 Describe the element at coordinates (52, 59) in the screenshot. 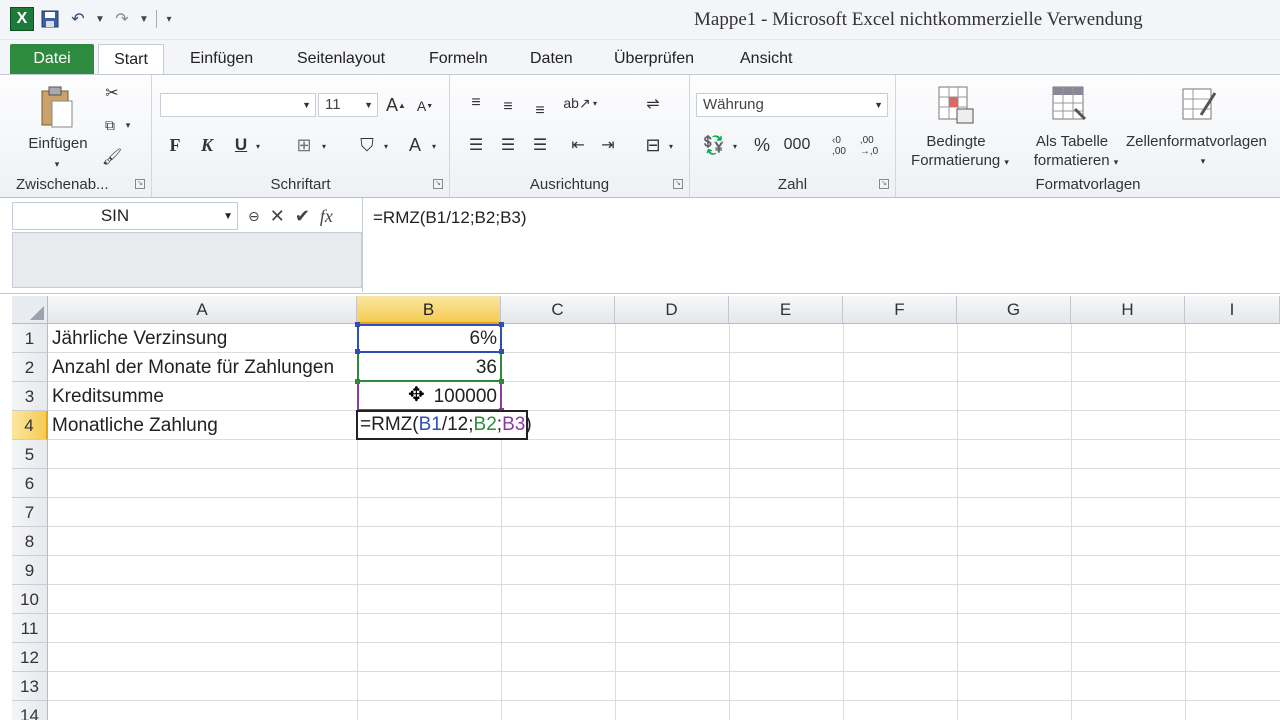

I see `tab-datei: Datei` at that location.